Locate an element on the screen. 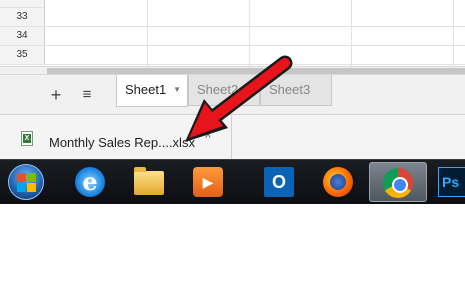 Image resolution: width=465 pixels, height=288 pixels. row-number: 35 is located at coordinates (22, 55).